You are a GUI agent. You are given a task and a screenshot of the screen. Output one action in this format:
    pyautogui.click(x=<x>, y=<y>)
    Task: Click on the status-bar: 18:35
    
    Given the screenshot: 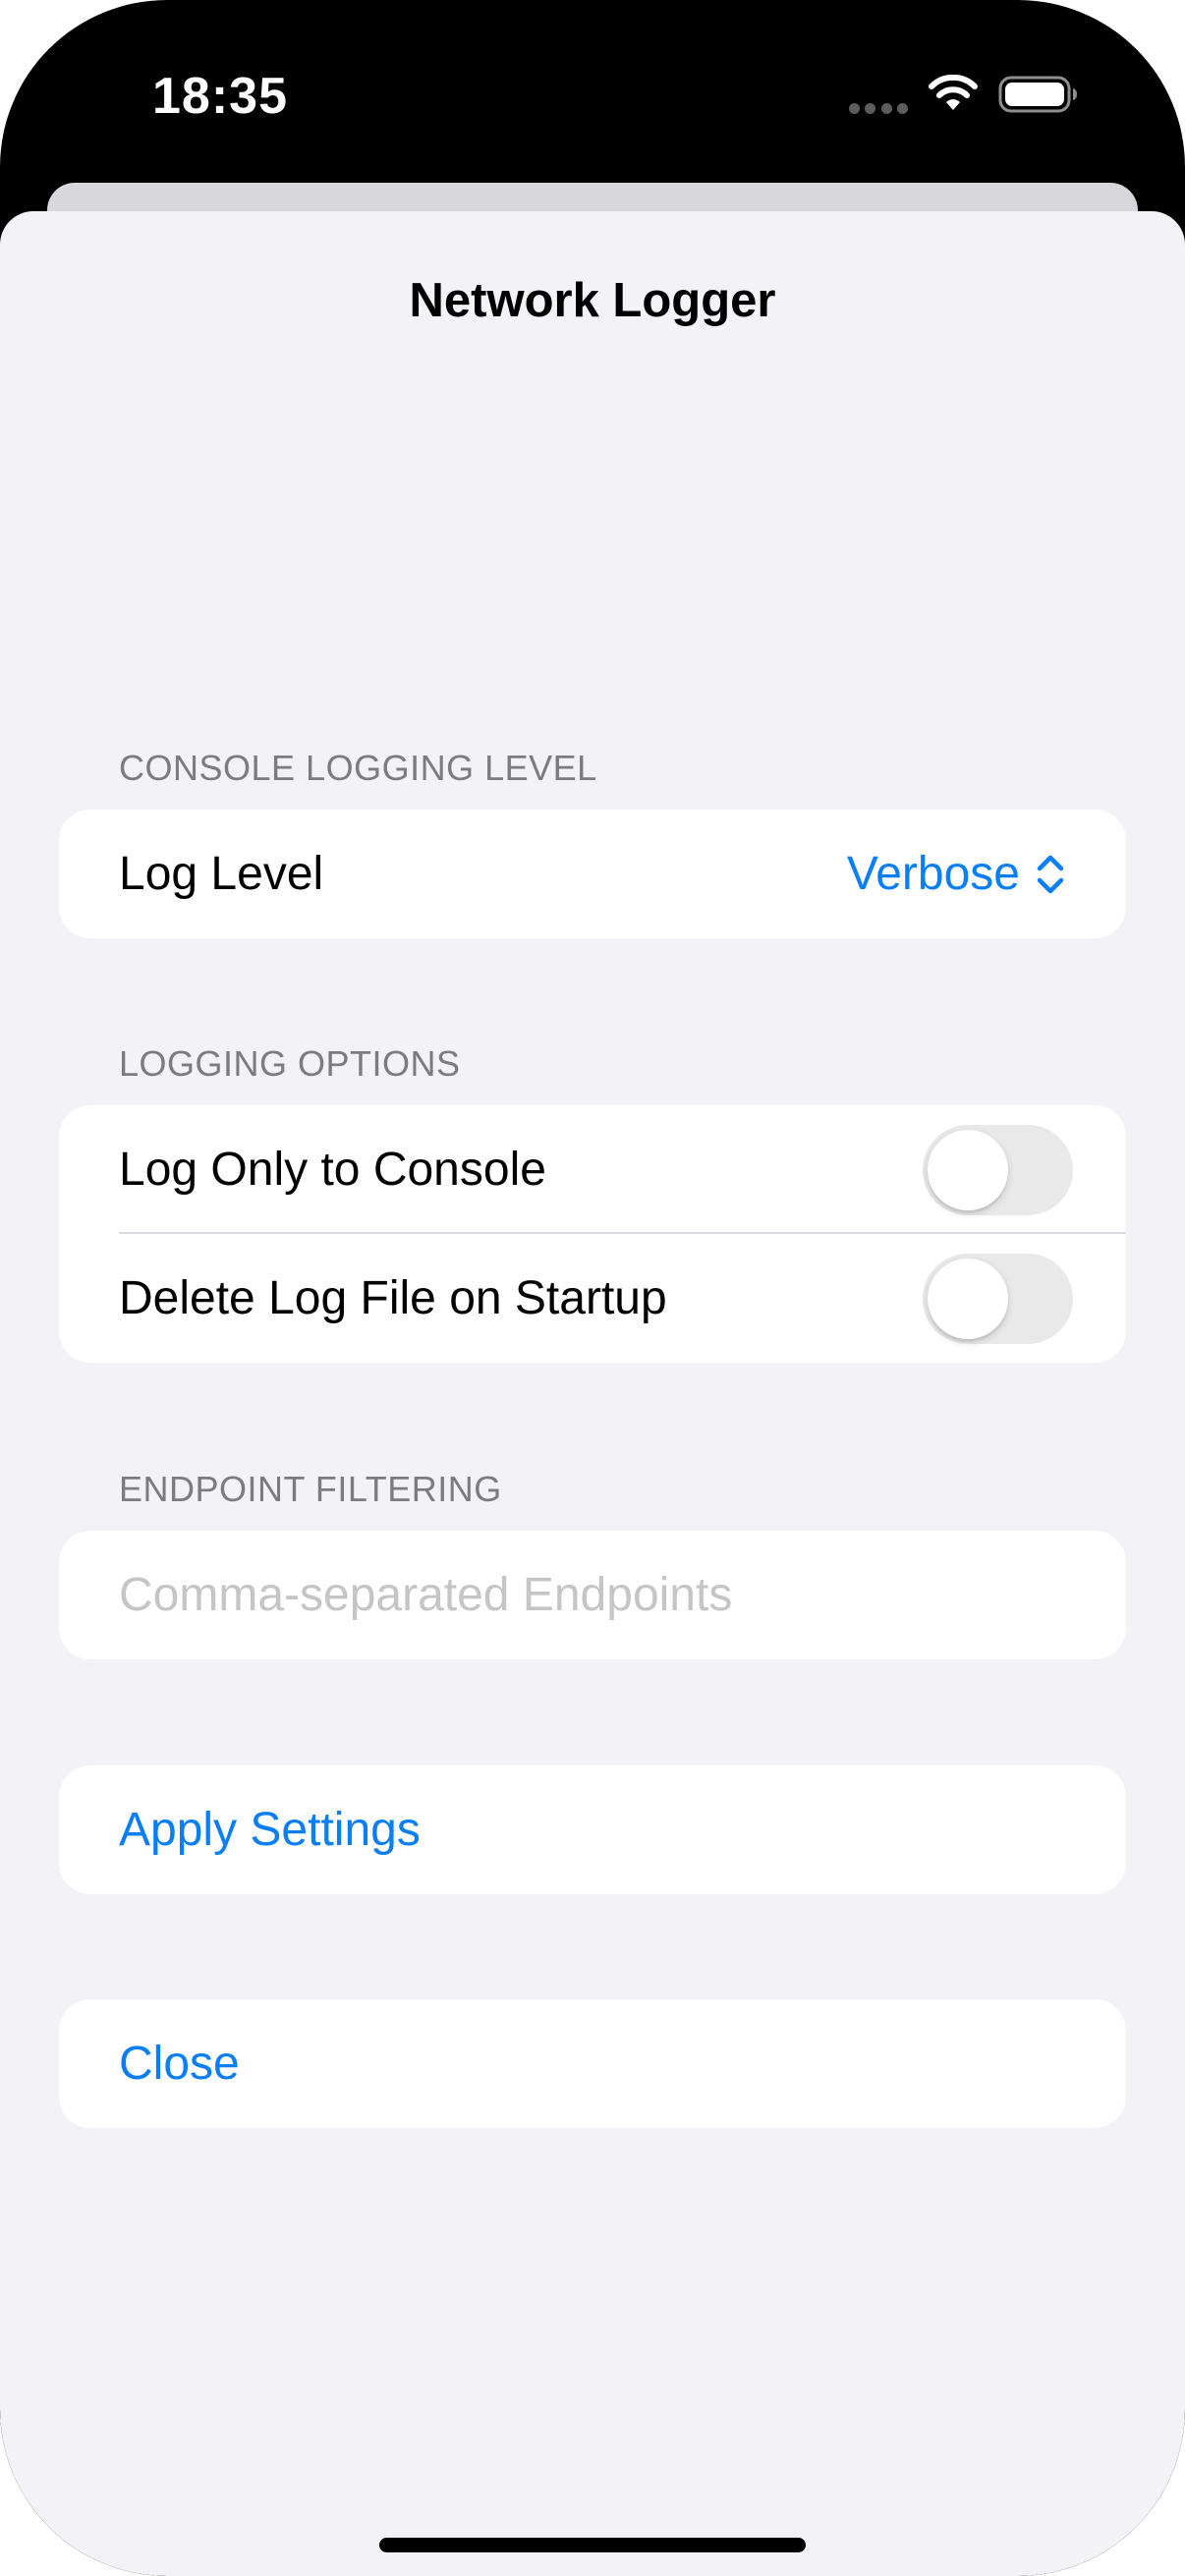 What is the action you would take?
    pyautogui.click(x=592, y=93)
    